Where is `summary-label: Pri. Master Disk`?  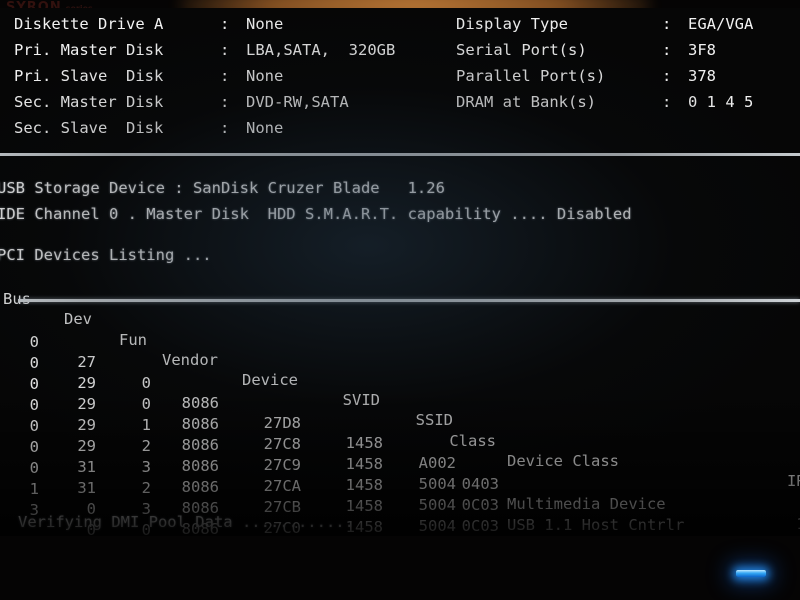 summary-label: Pri. Master Disk is located at coordinates (89, 50).